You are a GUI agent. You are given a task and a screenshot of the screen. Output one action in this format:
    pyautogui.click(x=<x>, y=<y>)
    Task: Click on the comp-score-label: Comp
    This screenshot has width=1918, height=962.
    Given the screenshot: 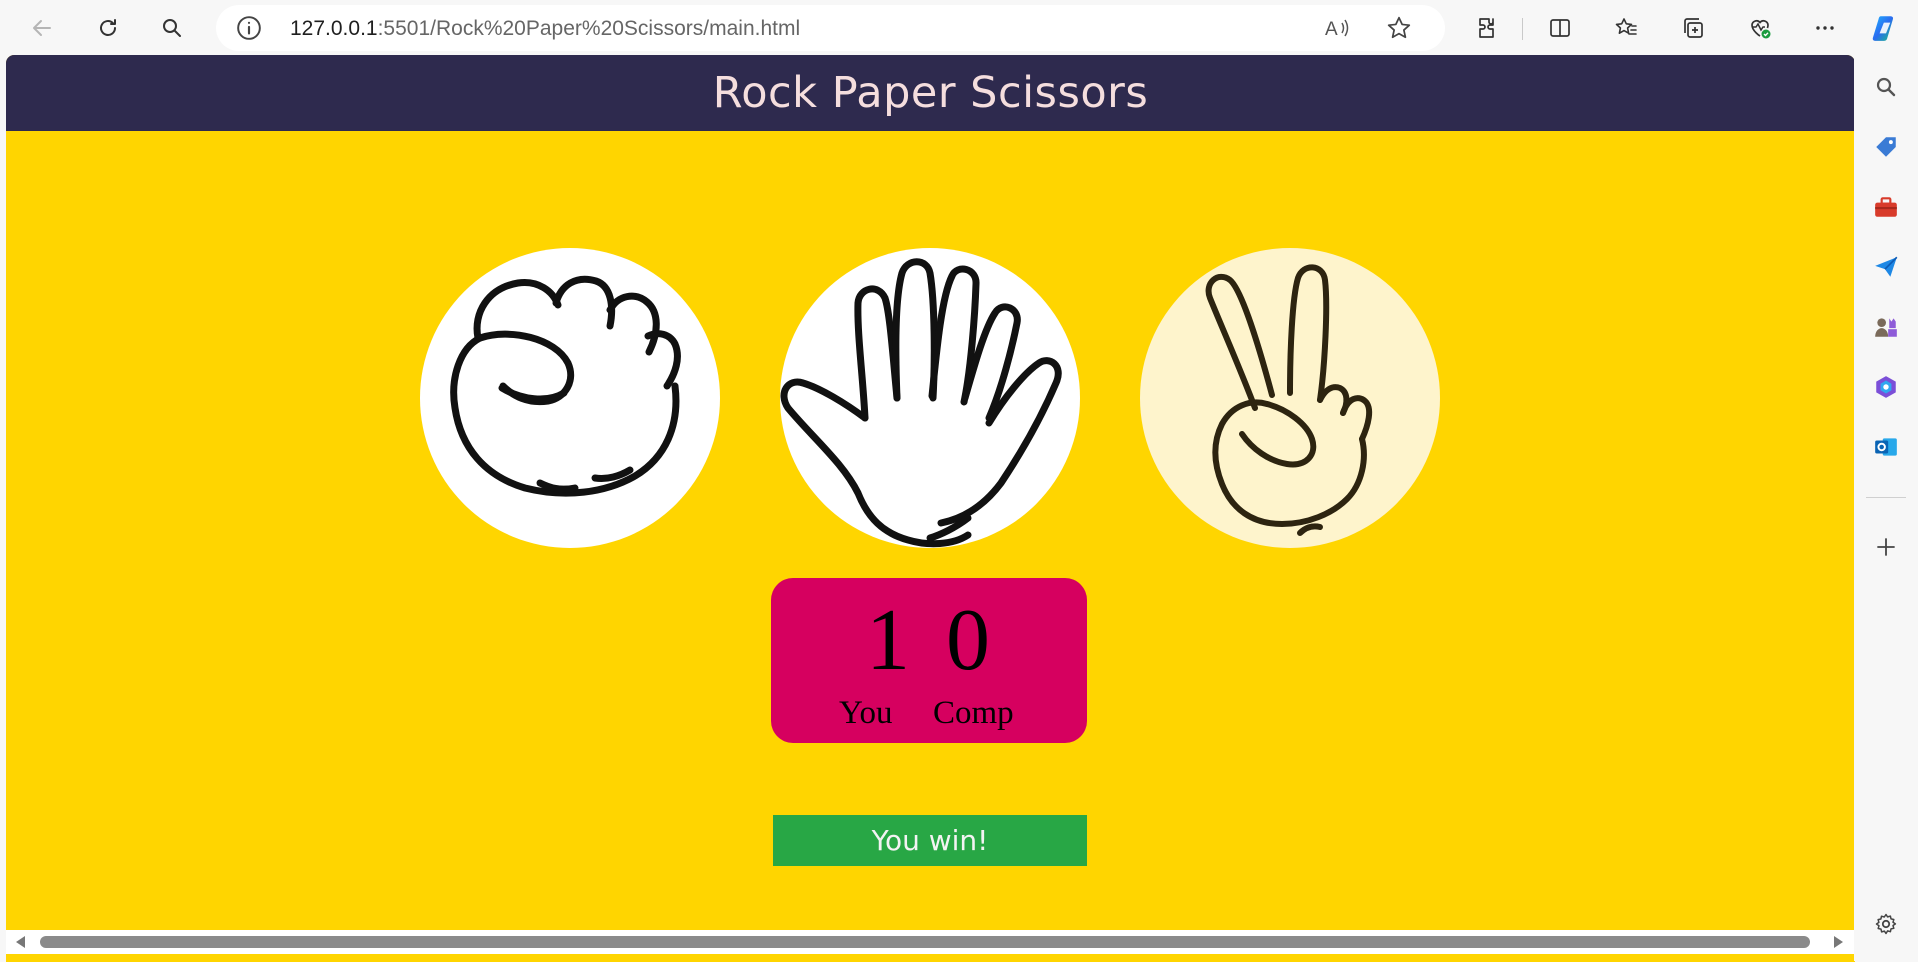 What is the action you would take?
    pyautogui.click(x=973, y=713)
    